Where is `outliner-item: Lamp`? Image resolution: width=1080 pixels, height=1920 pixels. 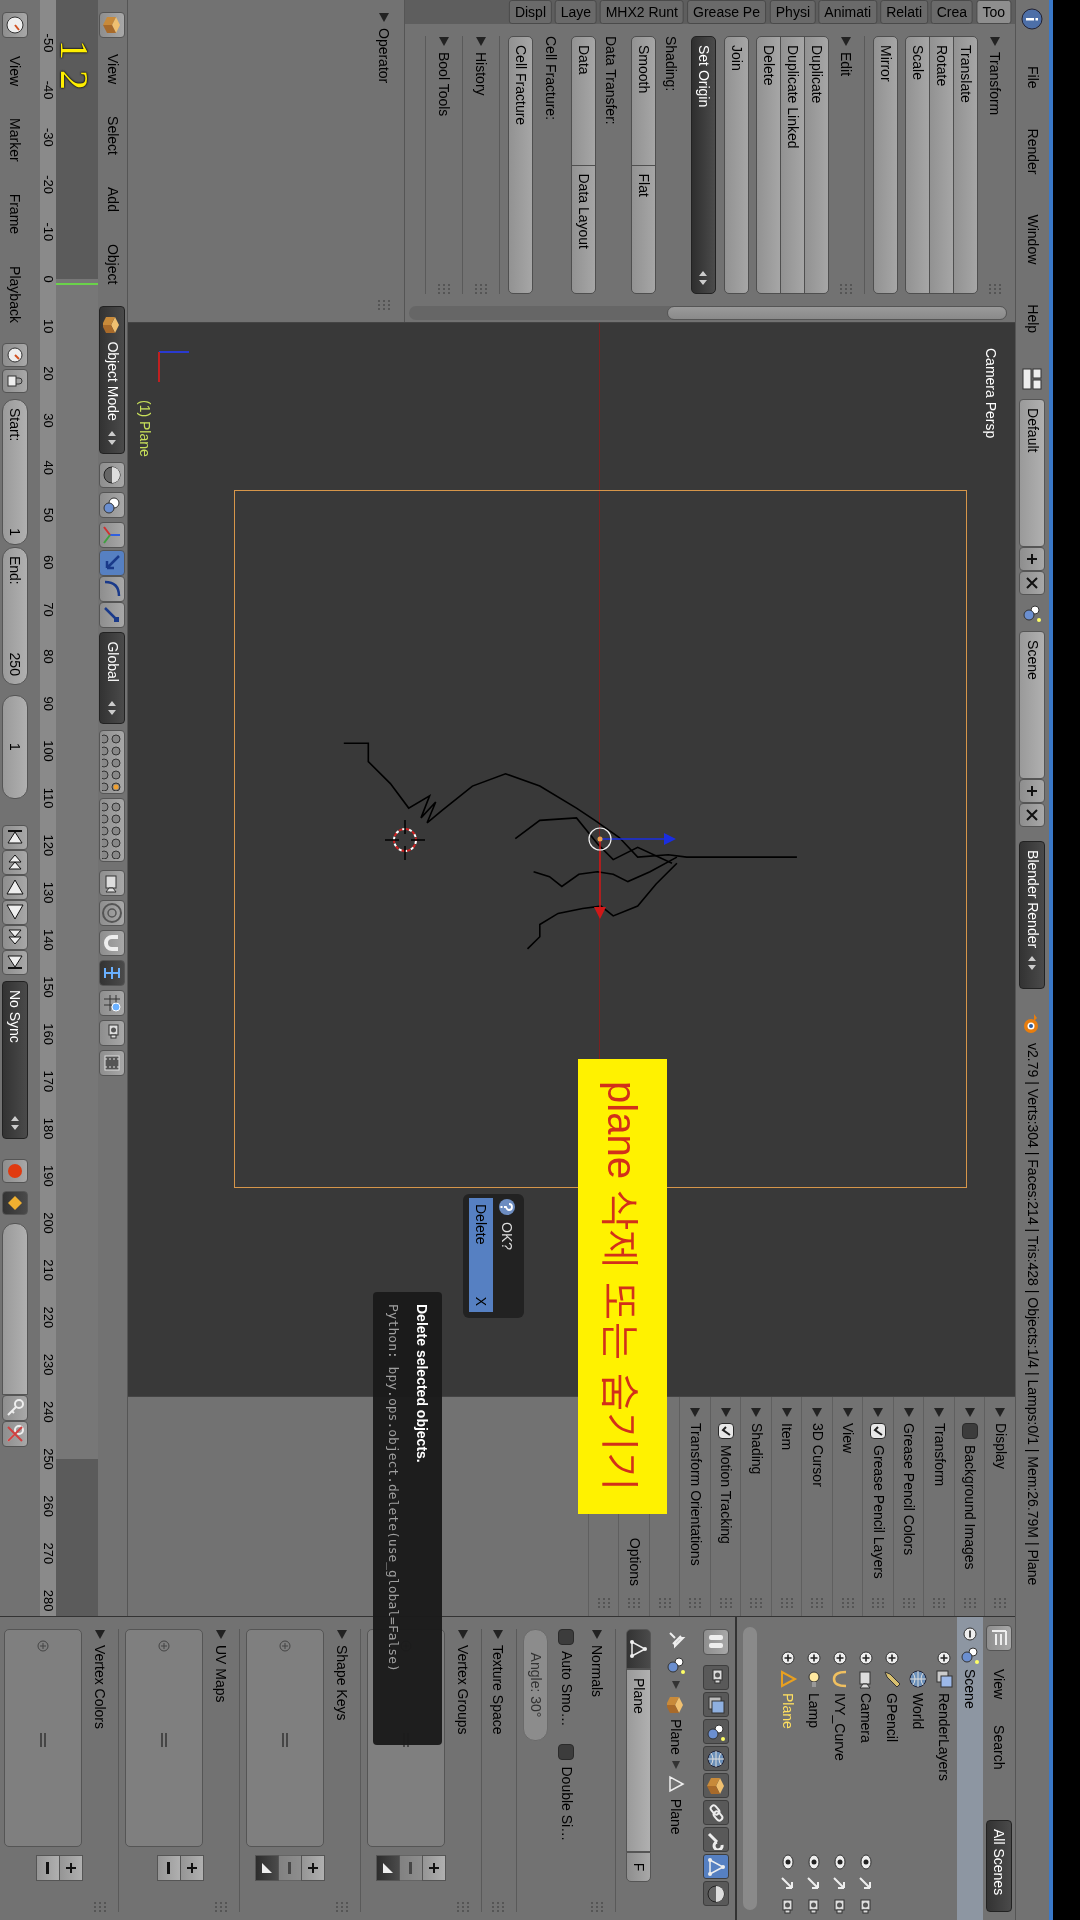
outliner-item: Lamp is located at coordinates (814, 1711).